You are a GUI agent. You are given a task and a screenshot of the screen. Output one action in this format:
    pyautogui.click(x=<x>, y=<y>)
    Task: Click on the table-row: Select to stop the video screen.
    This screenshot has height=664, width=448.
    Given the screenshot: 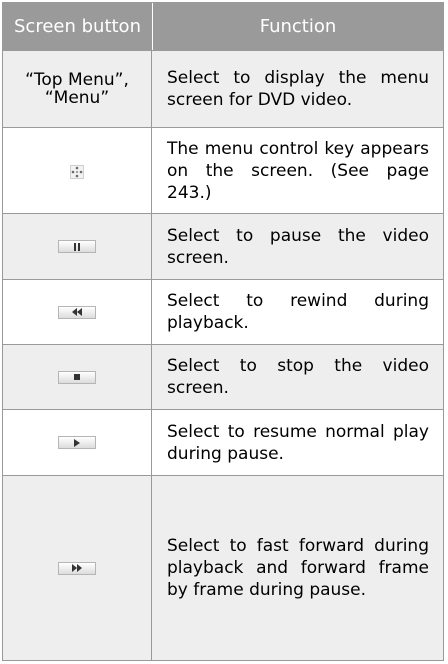 What is the action you would take?
    pyautogui.click(x=223, y=376)
    